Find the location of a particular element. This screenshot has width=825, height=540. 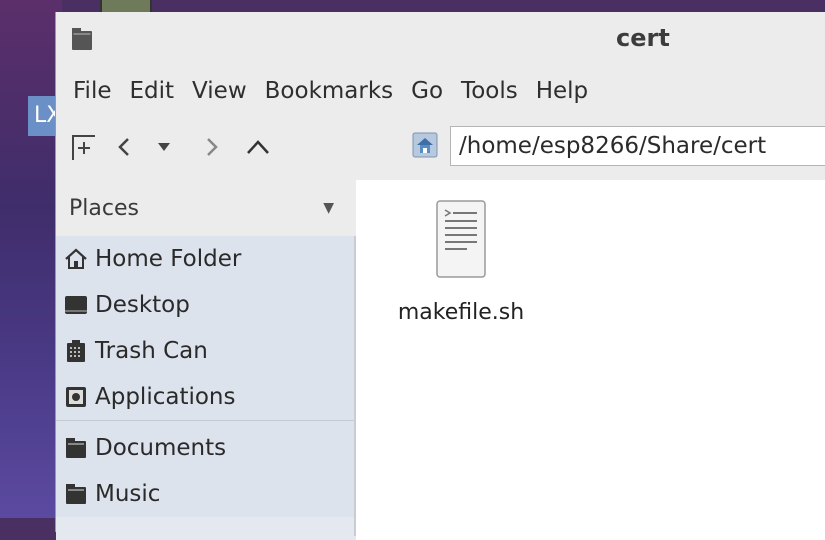

history-dropdown-button is located at coordinates (164, 147).